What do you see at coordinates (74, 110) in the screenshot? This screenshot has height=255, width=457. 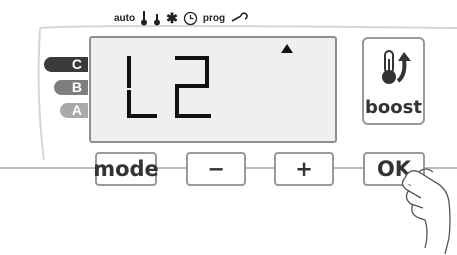 I see `level-a-indicator: A` at bounding box center [74, 110].